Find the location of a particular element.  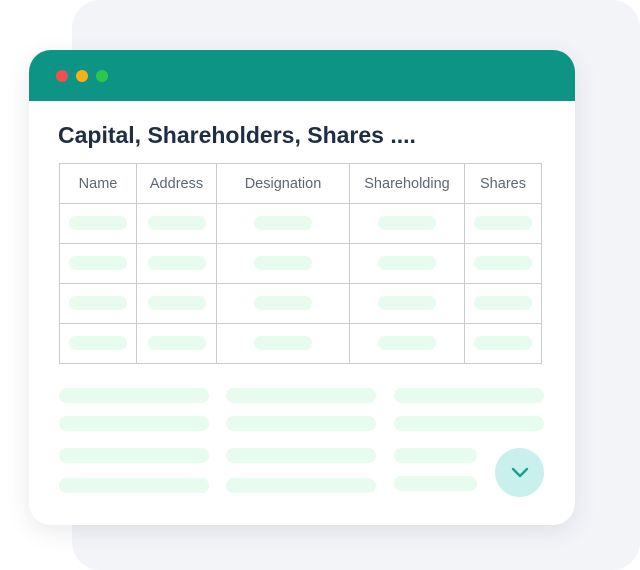

close-dot is located at coordinates (62, 76).